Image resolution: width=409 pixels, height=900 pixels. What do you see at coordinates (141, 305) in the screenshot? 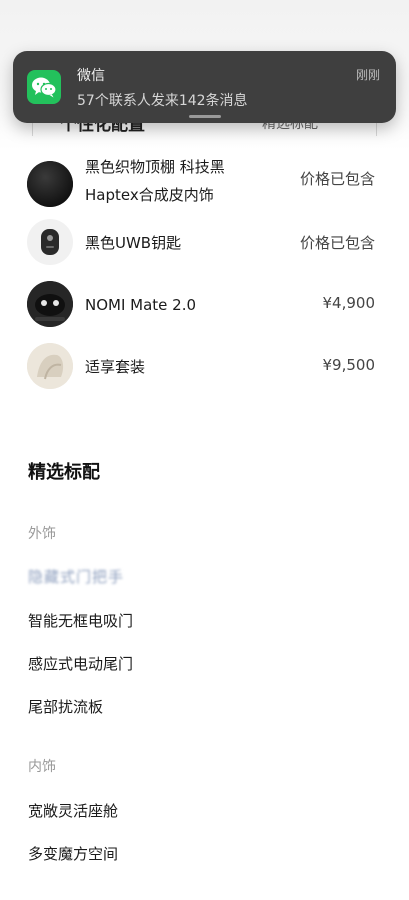
I see `item-name-line1: NOMI Mate 2.0` at bounding box center [141, 305].